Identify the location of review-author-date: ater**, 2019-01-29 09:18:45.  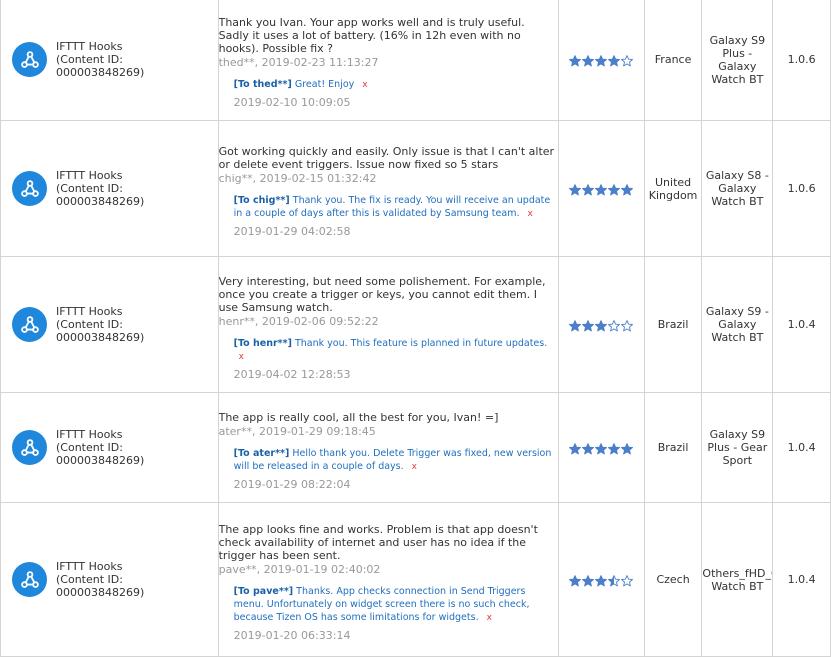
(297, 431).